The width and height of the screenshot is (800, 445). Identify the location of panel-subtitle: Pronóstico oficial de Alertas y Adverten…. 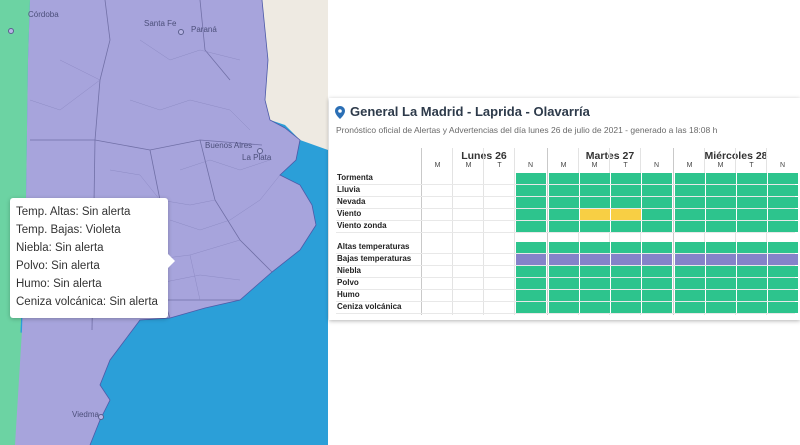
(527, 130).